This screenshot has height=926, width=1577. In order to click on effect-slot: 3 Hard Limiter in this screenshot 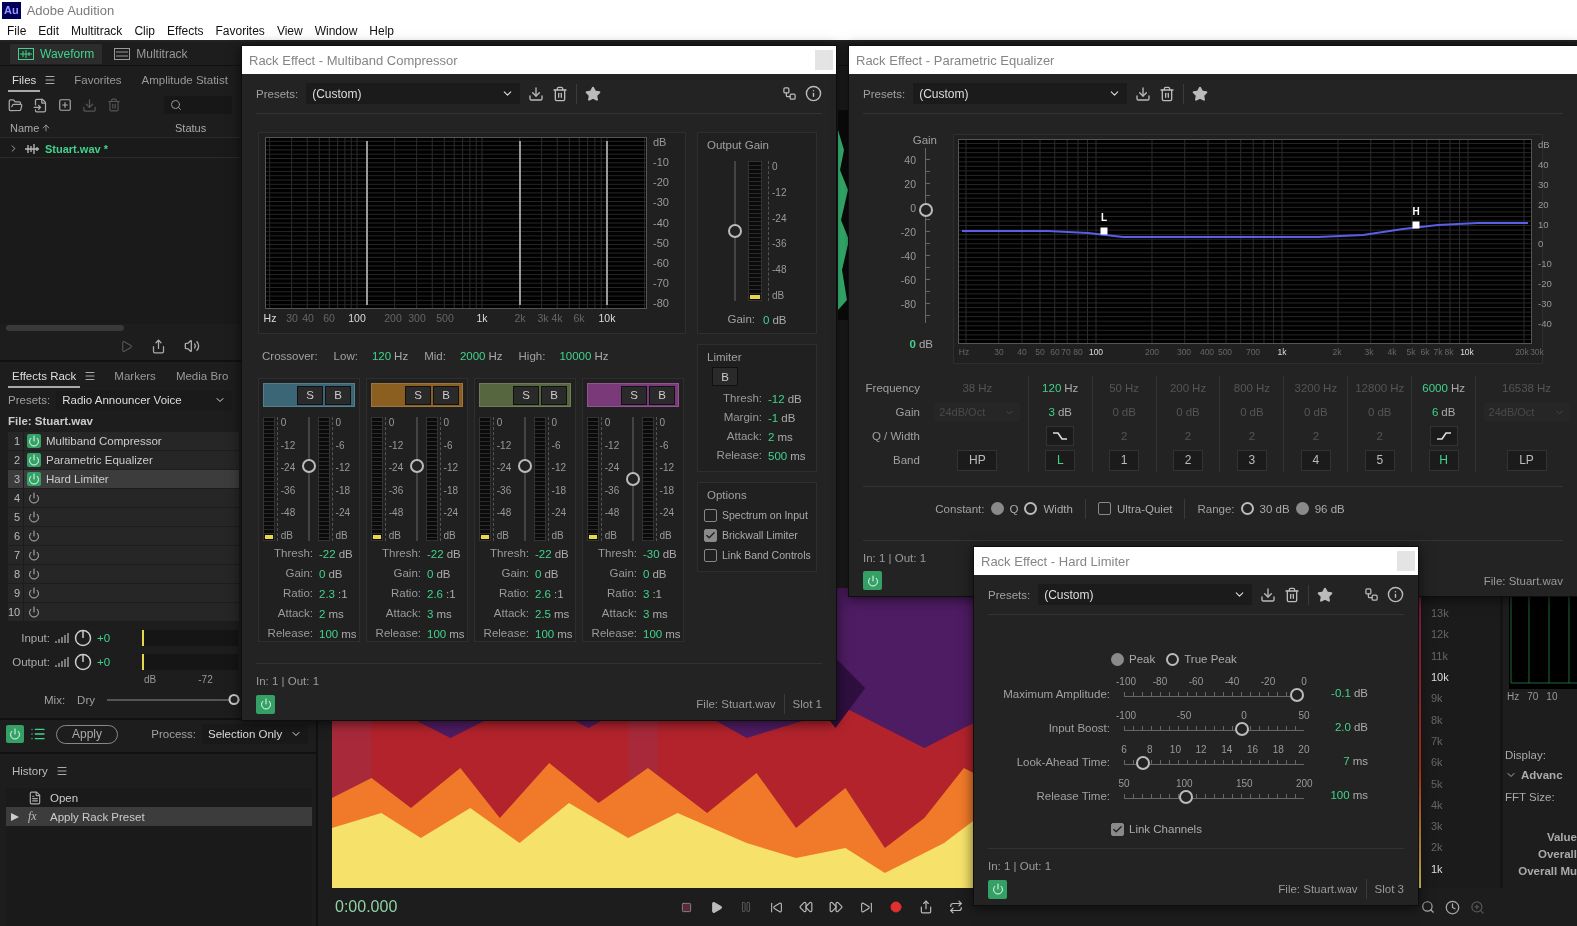, I will do `click(123, 479)`.